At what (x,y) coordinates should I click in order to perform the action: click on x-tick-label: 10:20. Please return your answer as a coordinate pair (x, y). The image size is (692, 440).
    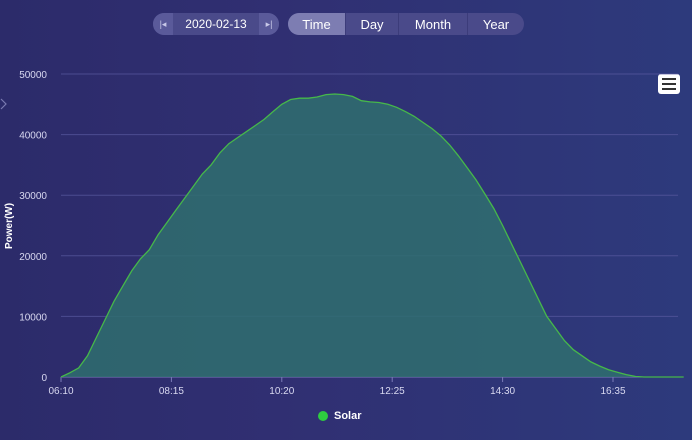
    Looking at the image, I should click on (281, 391).